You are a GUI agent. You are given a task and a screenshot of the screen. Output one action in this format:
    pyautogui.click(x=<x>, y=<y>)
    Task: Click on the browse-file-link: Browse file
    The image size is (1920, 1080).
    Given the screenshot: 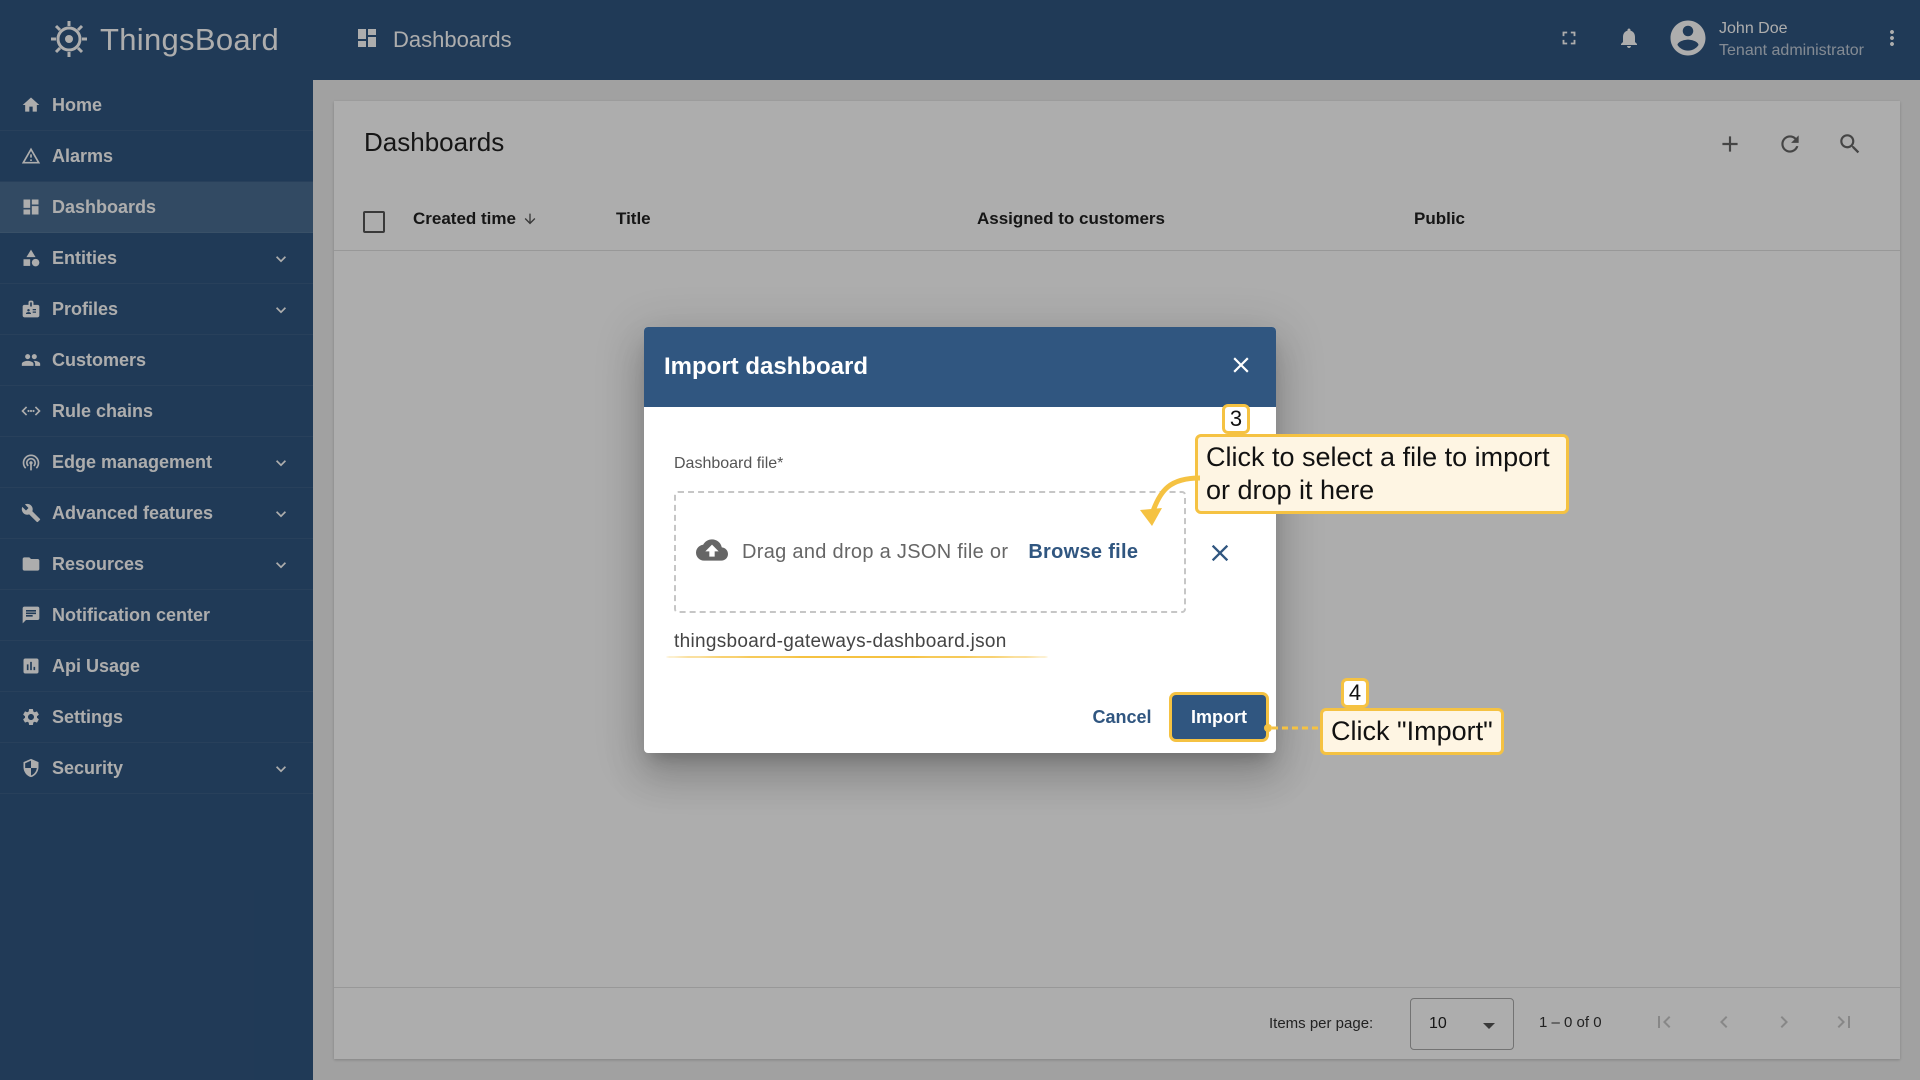 What is the action you would take?
    pyautogui.click(x=1083, y=552)
    